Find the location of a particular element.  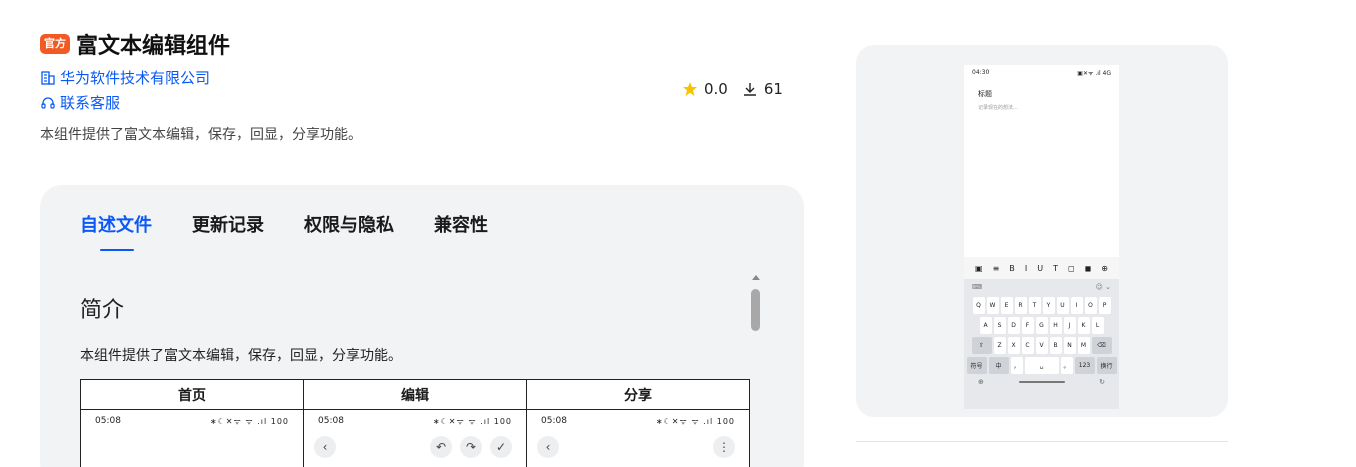

building-icon is located at coordinates (48, 77).